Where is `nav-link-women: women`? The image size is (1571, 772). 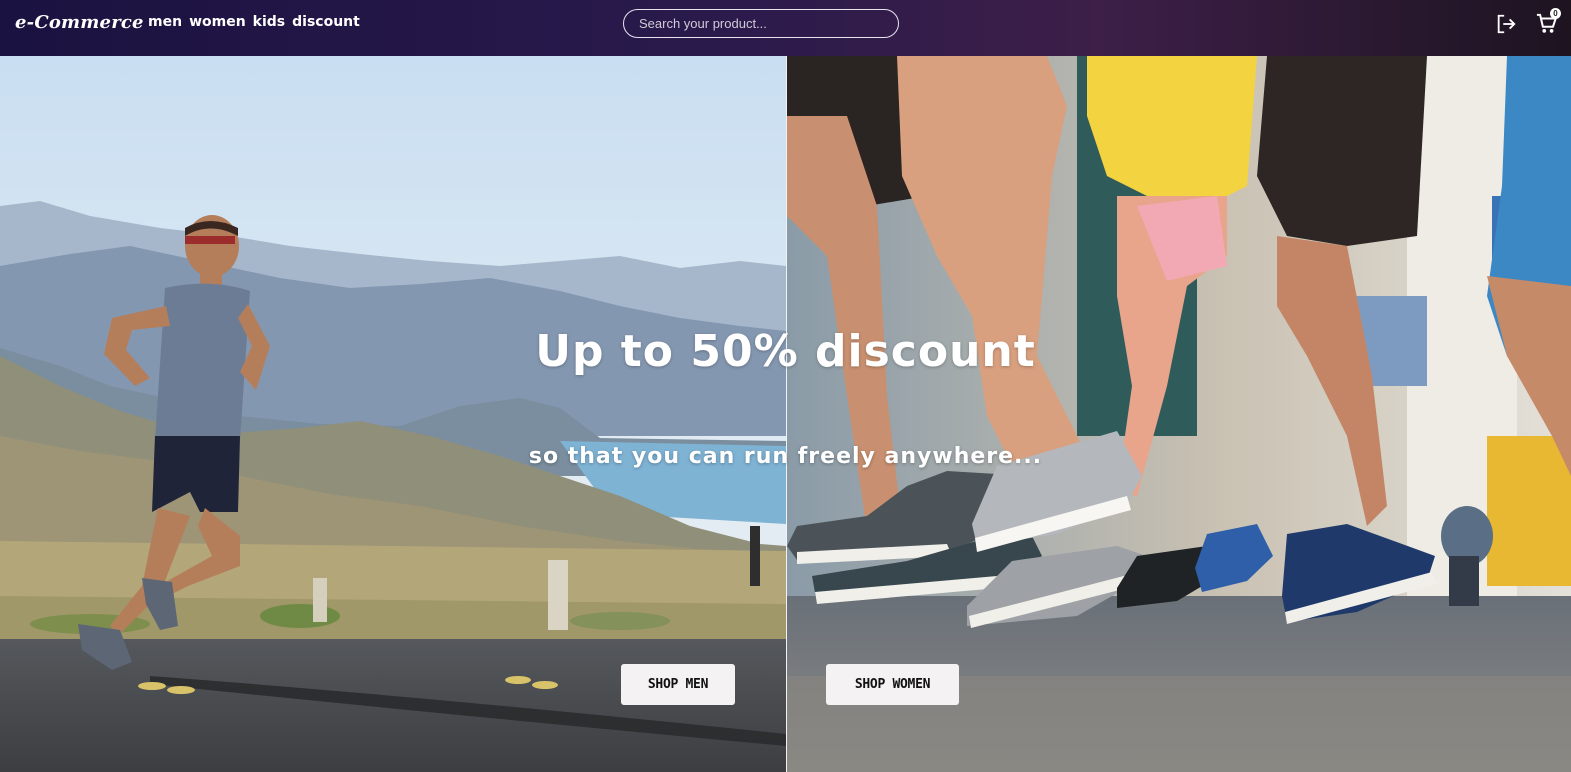 nav-link-women: women is located at coordinates (217, 22).